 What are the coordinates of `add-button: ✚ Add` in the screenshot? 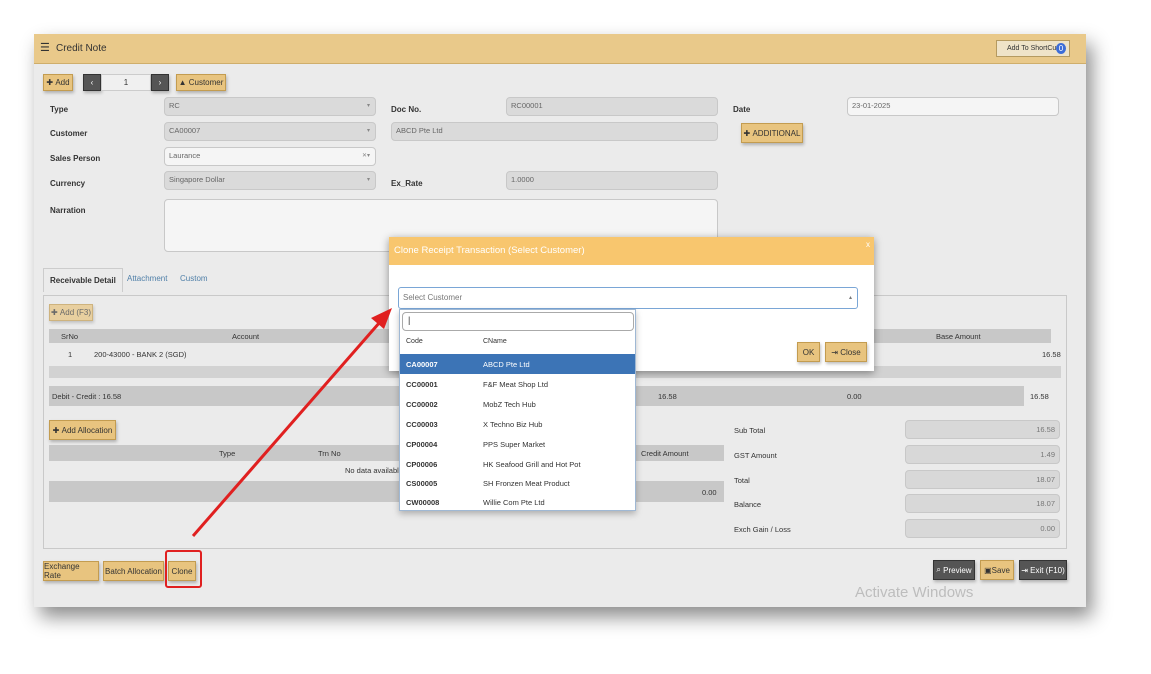 It's located at (58, 82).